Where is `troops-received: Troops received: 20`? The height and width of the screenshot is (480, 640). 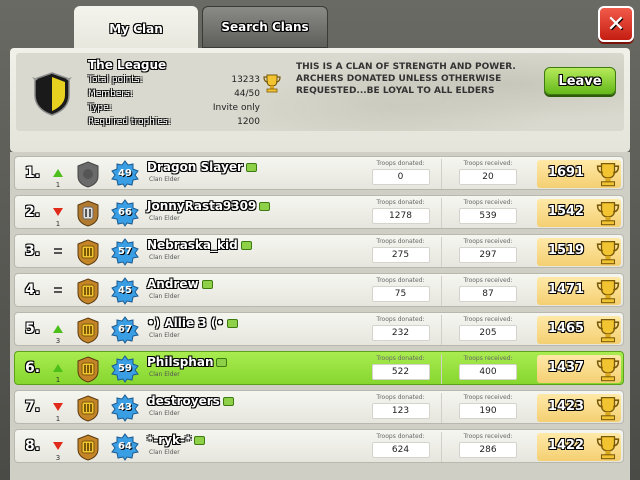
troops-received: Troops received: 20 is located at coordinates (488, 174).